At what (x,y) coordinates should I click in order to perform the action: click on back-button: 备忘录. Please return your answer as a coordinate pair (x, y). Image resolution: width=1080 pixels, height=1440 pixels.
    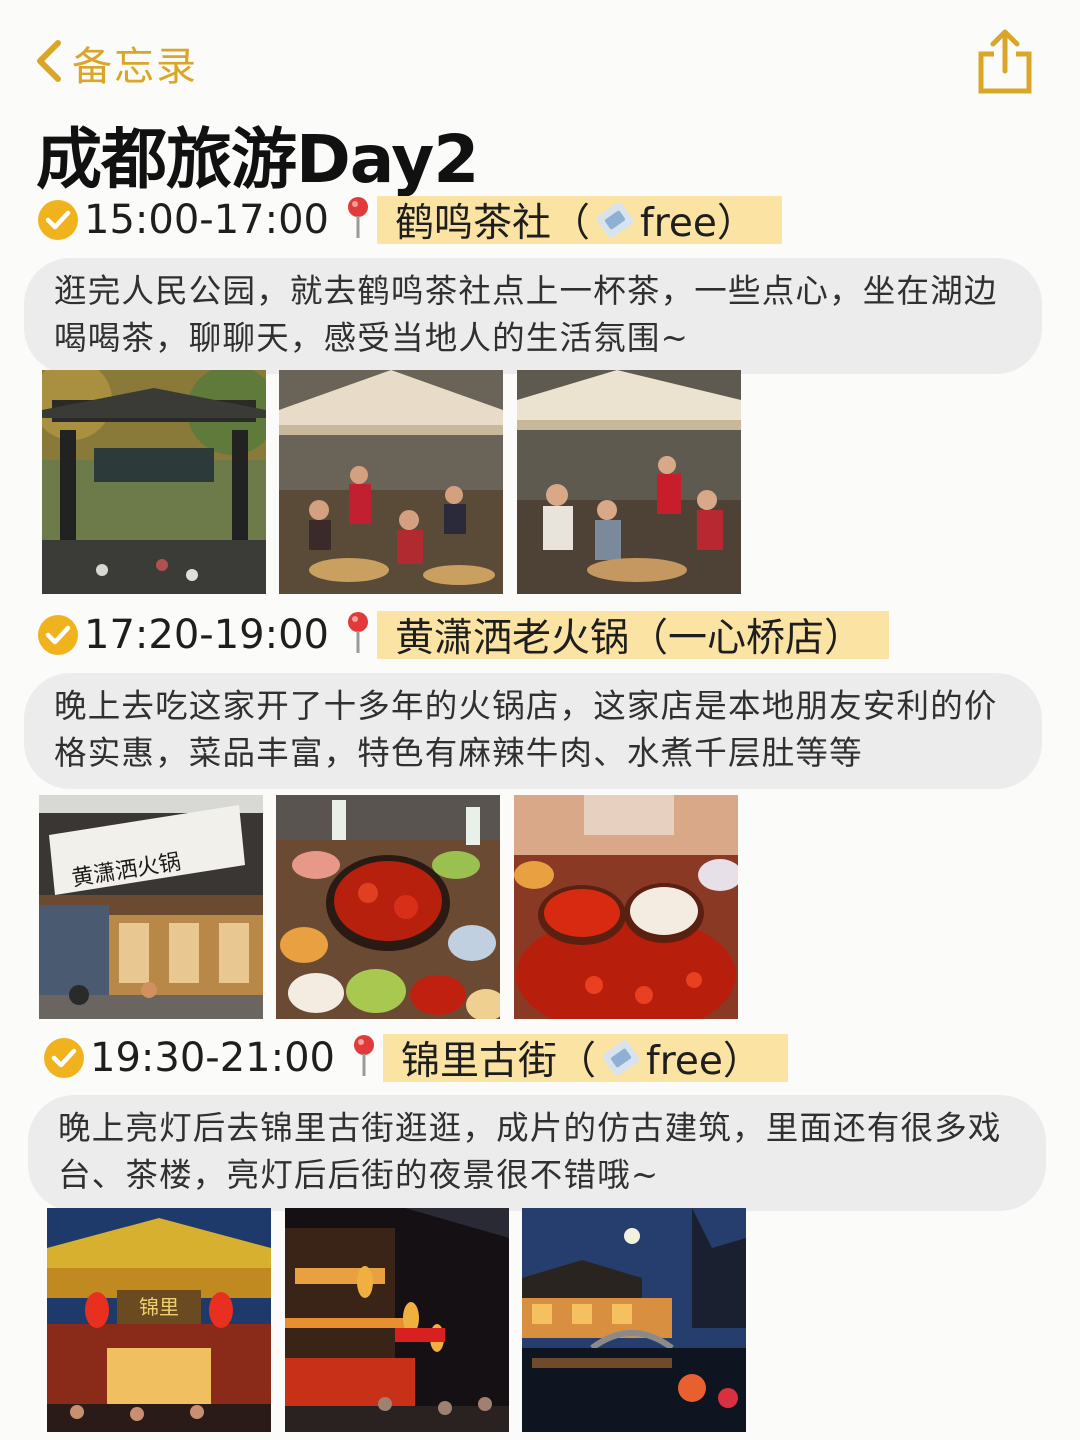
    Looking at the image, I should click on (116, 63).